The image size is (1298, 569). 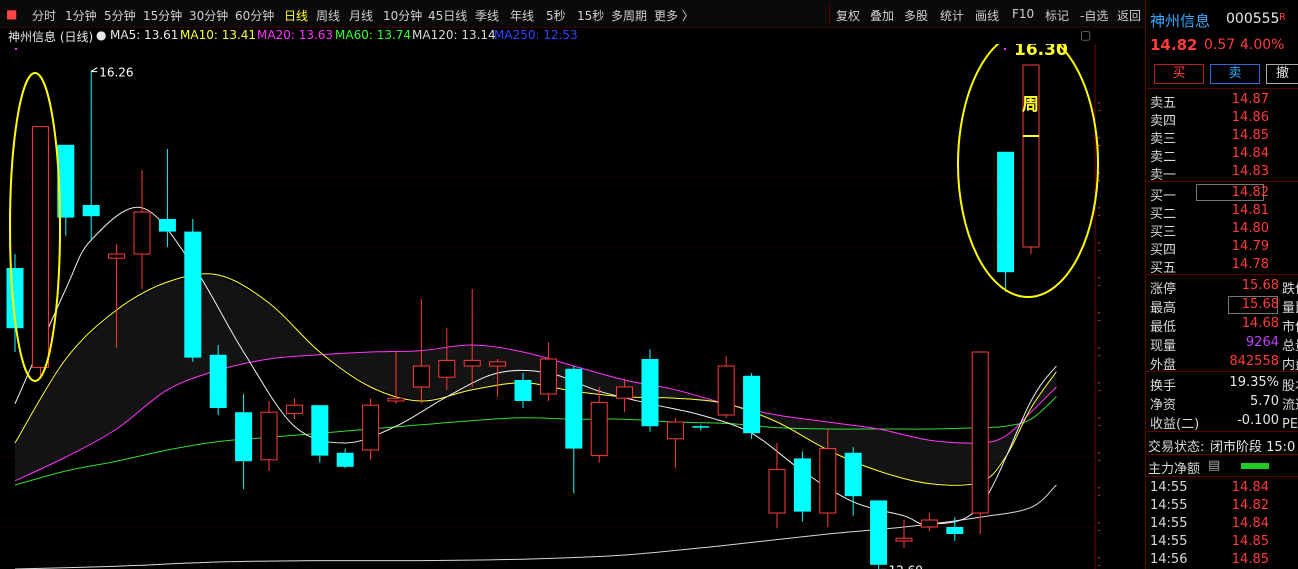 I want to click on chart-title: 神州信息 (日线), so click(x=51, y=37).